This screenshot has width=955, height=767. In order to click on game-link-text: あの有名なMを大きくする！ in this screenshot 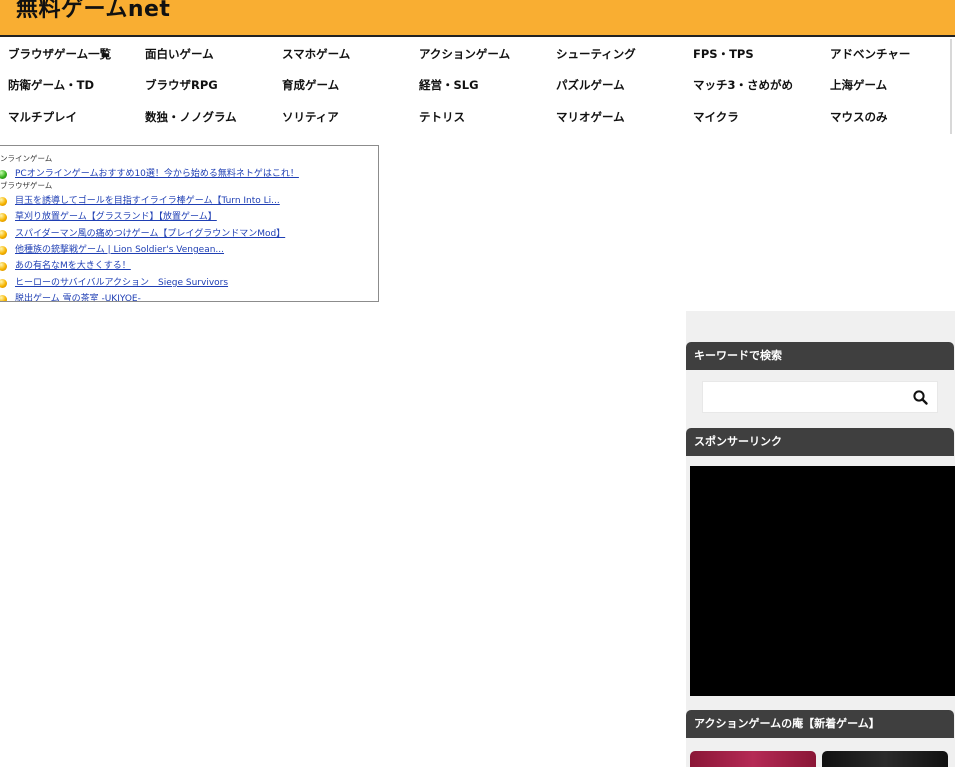, I will do `click(73, 266)`.